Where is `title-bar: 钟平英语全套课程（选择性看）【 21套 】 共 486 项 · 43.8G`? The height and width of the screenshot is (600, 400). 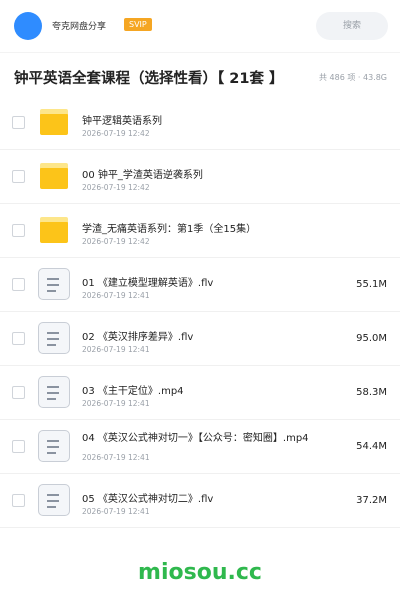
title-bar: 钟平英语全套课程（选择性看）【 21套 】 共 486 项 · 43.8G is located at coordinates (200, 75).